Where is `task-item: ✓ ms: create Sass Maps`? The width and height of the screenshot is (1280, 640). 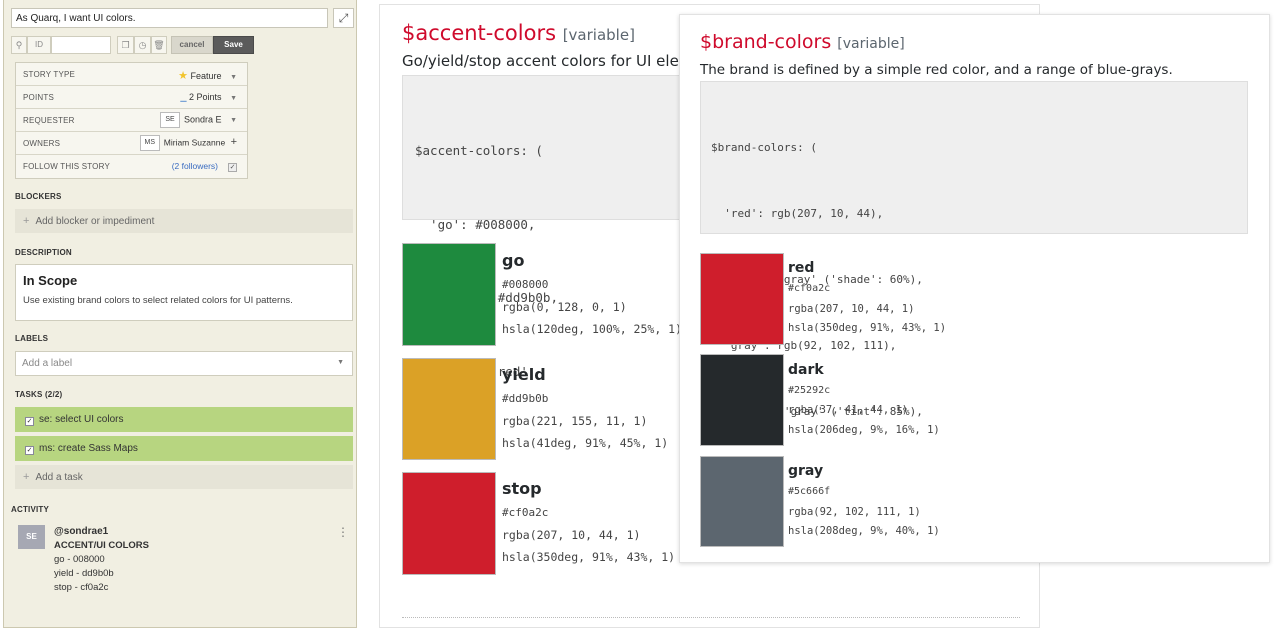
task-item: ✓ ms: create Sass Maps is located at coordinates (184, 448).